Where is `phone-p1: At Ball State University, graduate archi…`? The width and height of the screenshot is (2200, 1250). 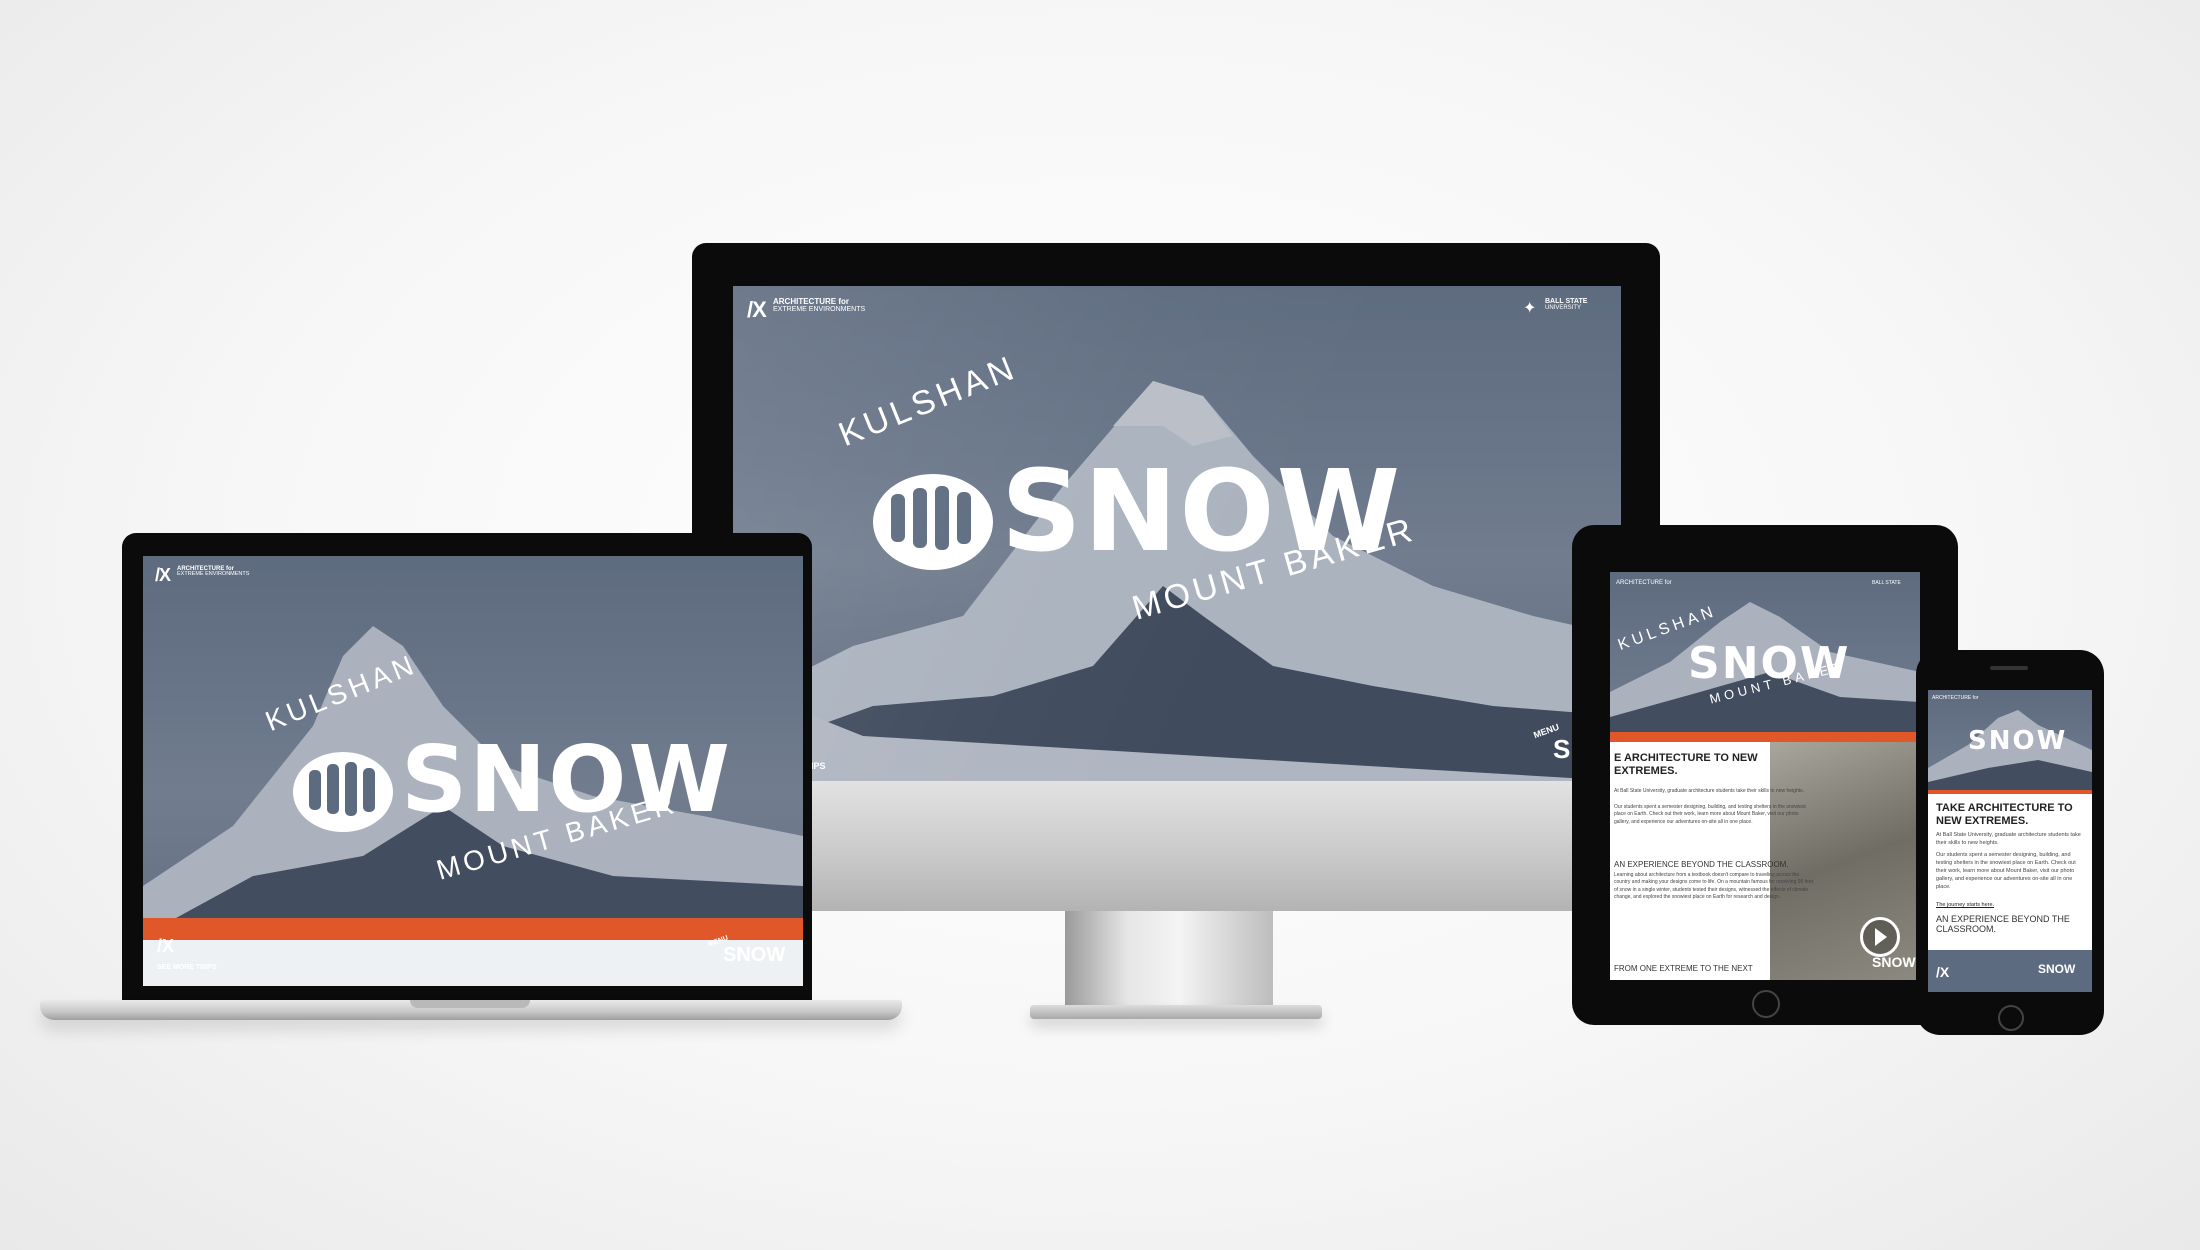
phone-p1: At Ball State University, graduate archi… is located at coordinates (2008, 839).